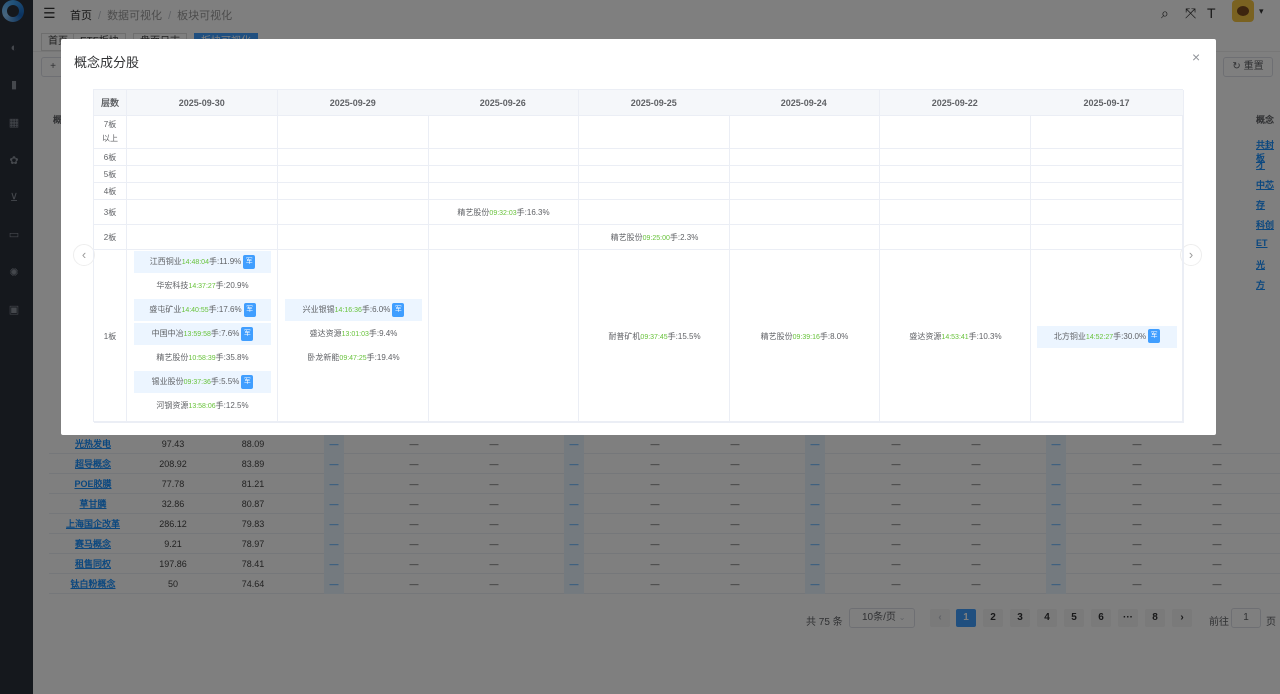  I want to click on stock-time: 14:16:36, so click(348, 310).